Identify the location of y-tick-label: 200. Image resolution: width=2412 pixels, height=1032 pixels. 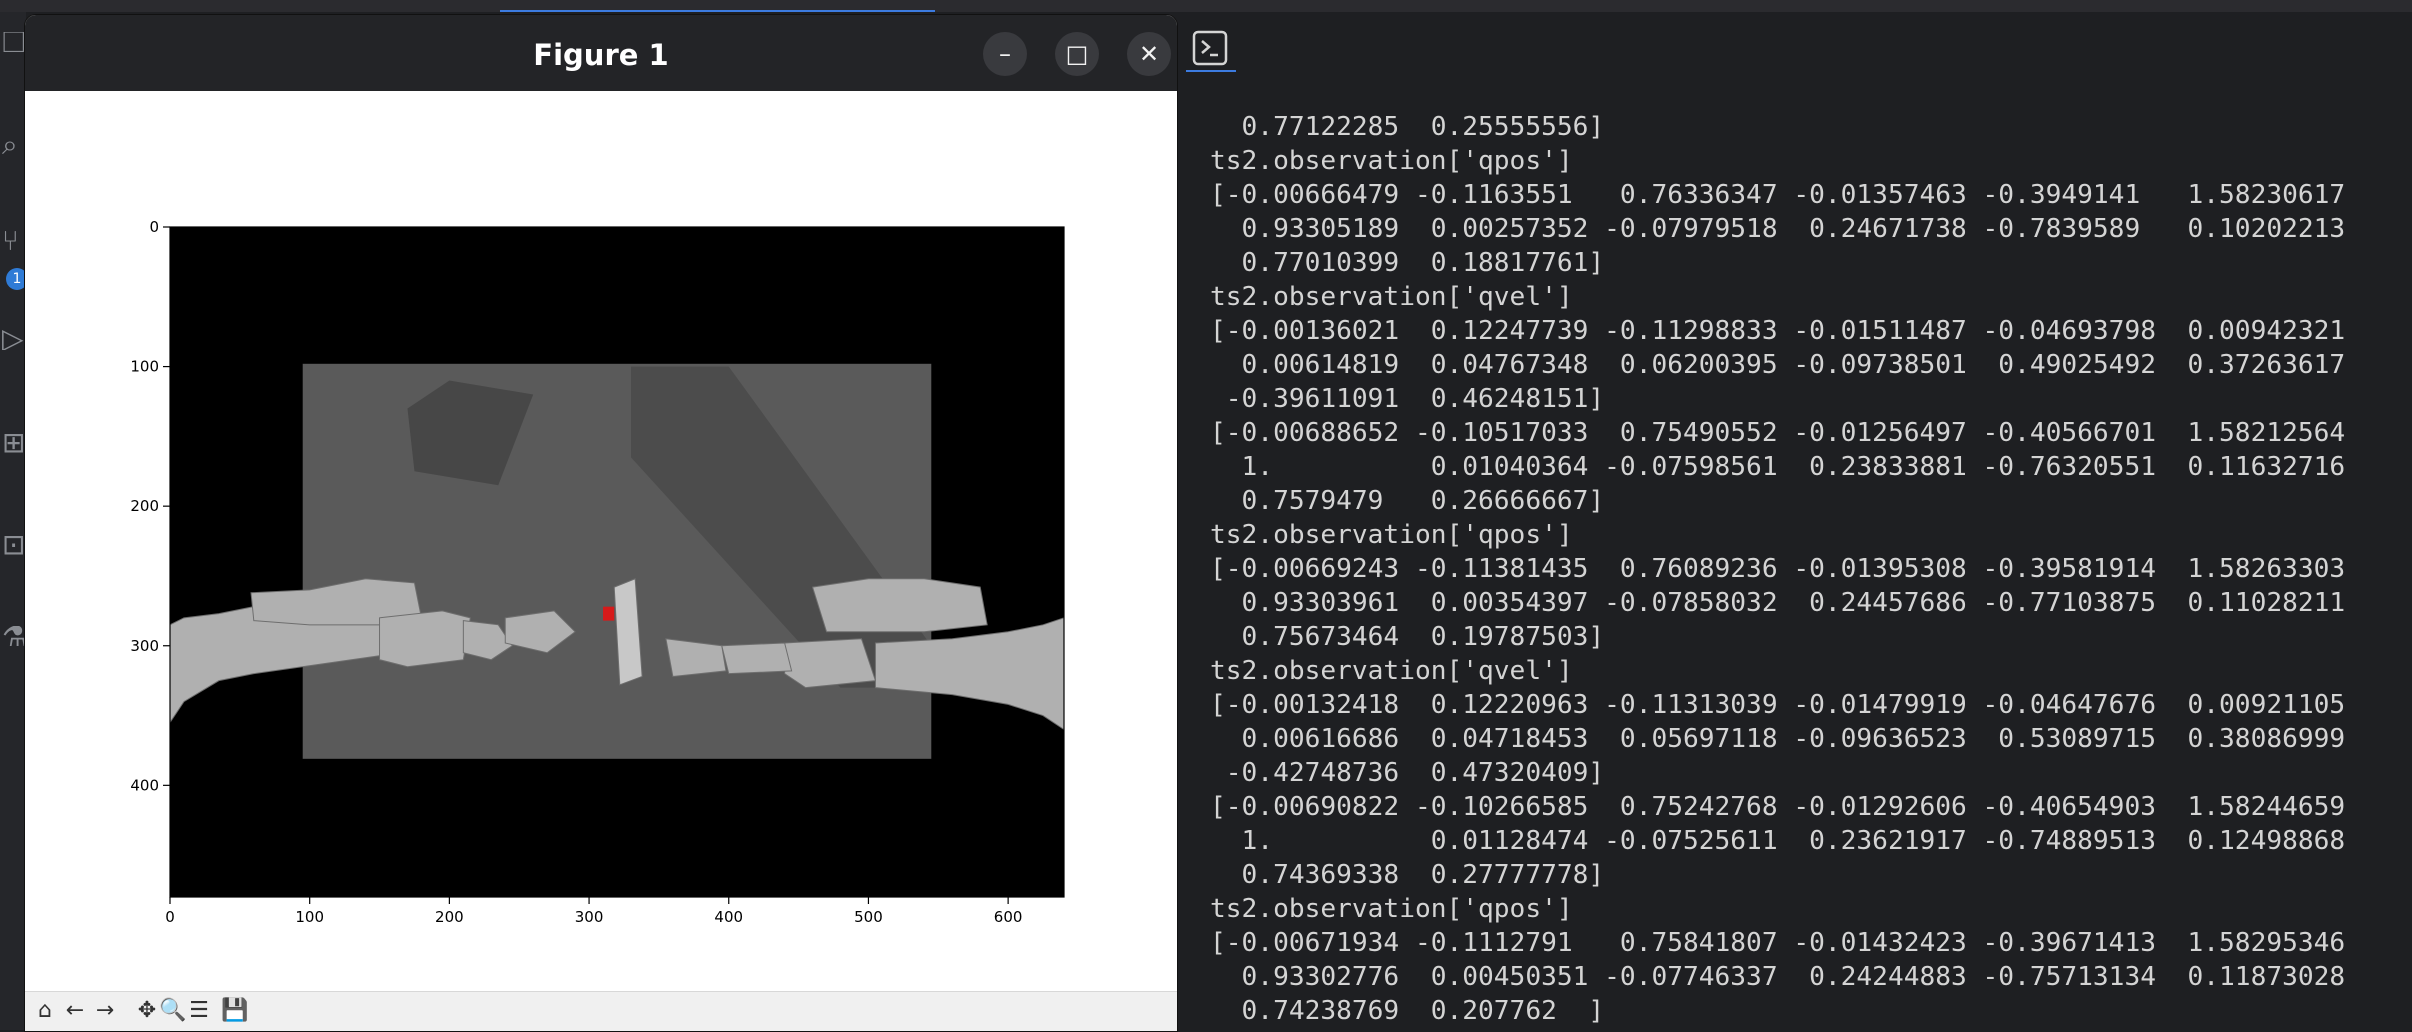
(144, 506).